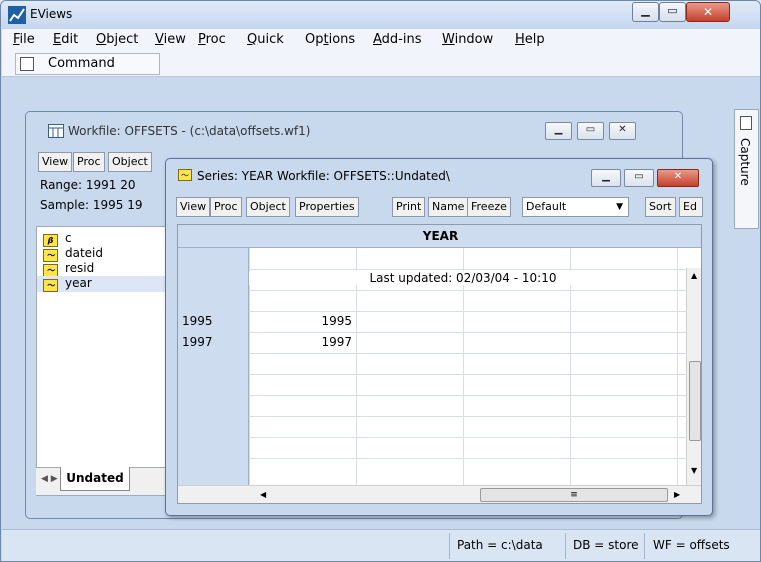  What do you see at coordinates (24, 39) in the screenshot?
I see `menu-file: File` at bounding box center [24, 39].